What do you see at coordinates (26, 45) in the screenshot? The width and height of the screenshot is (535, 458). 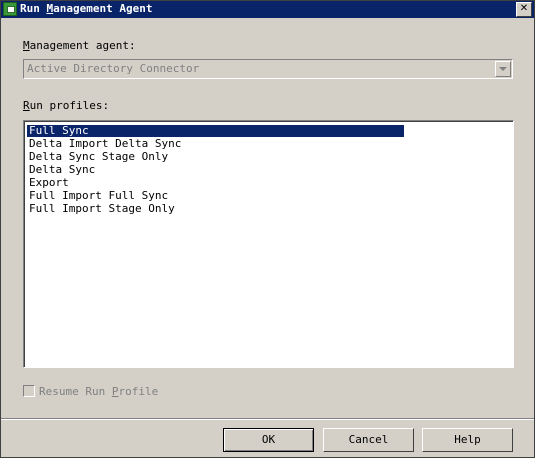 I see `label-mnemonic: M` at bounding box center [26, 45].